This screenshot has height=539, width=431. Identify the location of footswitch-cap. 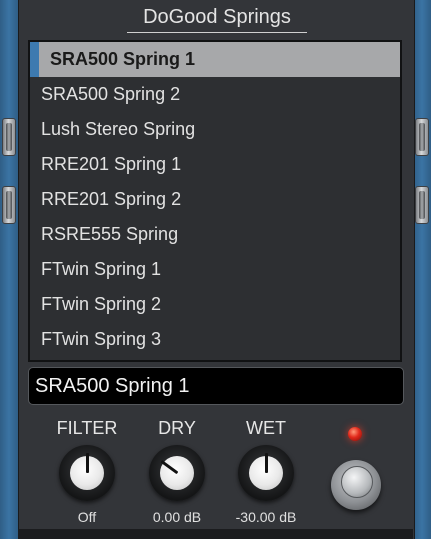
(357, 482).